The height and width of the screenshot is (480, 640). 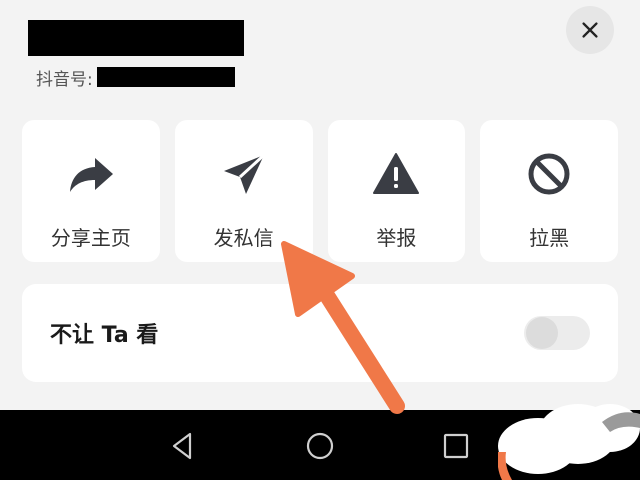 I want to click on close-button, so click(x=590, y=30).